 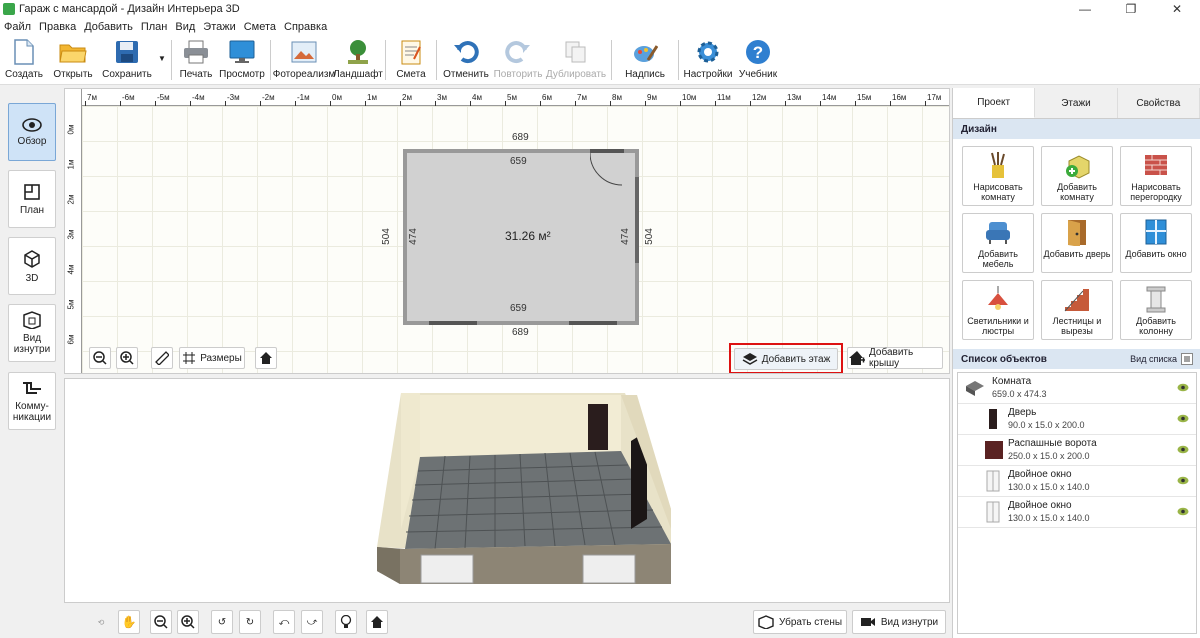 I want to click on home-button, so click(x=266, y=358).